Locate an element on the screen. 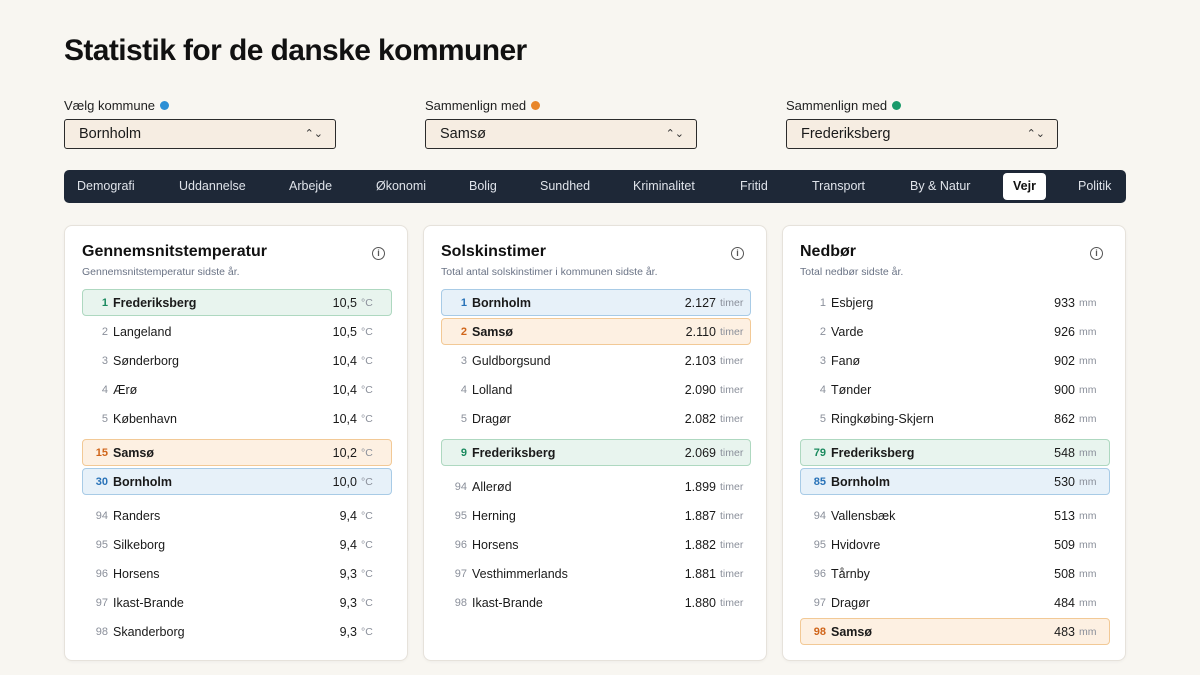 This screenshot has height=675, width=1200. blue-dot-icon is located at coordinates (165, 105).